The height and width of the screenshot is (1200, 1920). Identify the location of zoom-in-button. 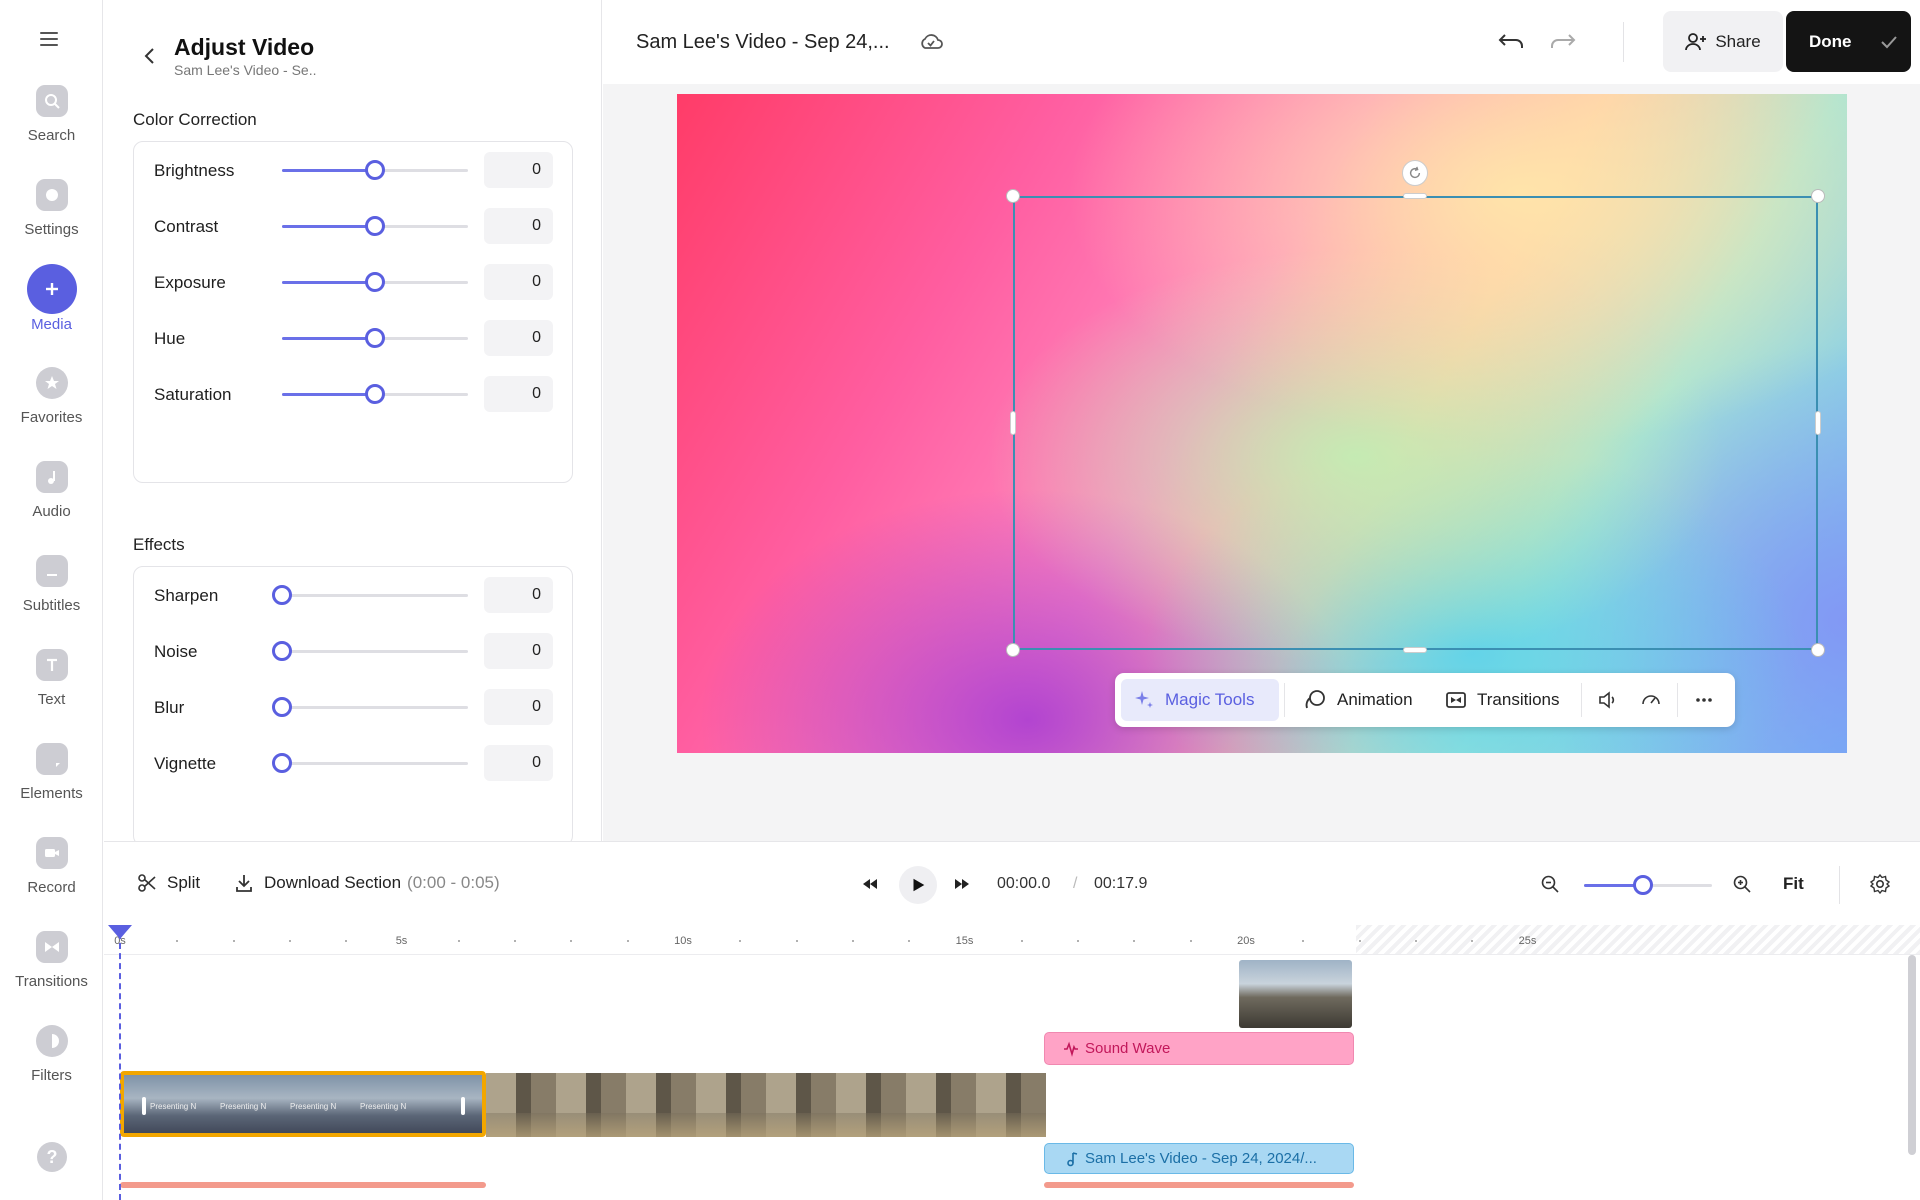
(1742, 884).